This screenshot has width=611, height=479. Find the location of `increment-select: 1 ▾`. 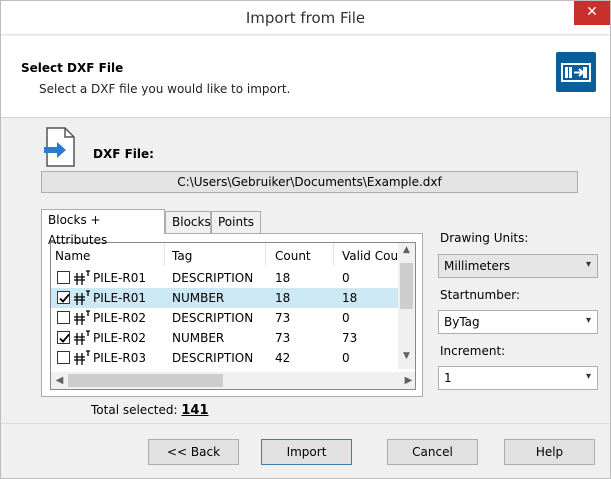

increment-select: 1 ▾ is located at coordinates (518, 378).